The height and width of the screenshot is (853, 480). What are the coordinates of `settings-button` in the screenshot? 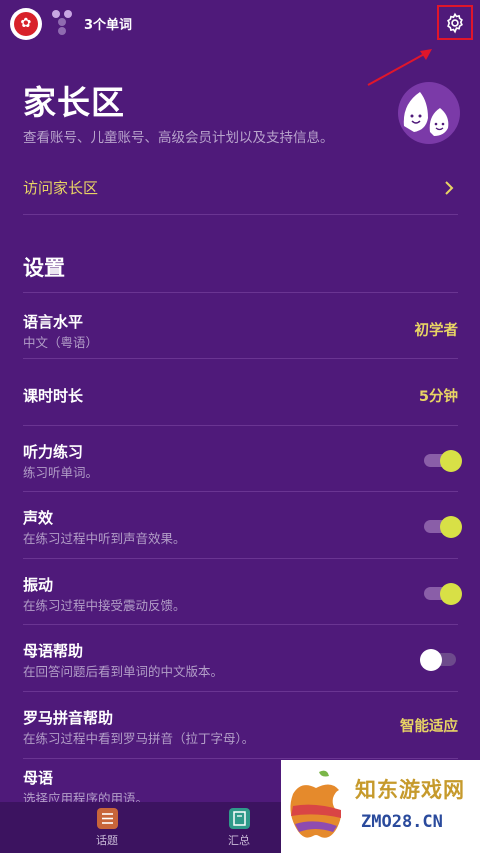 It's located at (455, 22).